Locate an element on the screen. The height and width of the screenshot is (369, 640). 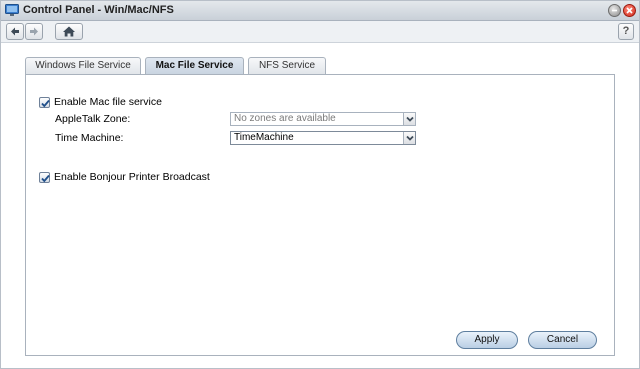
help-button: ? is located at coordinates (626, 31).